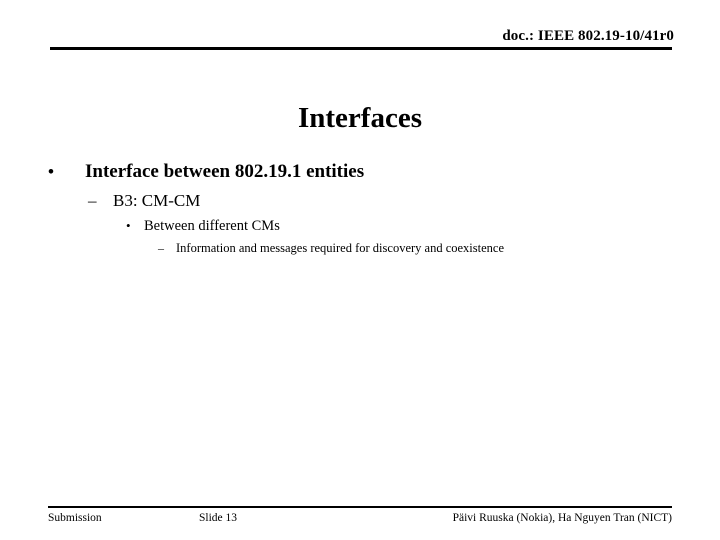 This screenshot has height=540, width=720. What do you see at coordinates (360, 507) in the screenshot?
I see `footer-divider` at bounding box center [360, 507].